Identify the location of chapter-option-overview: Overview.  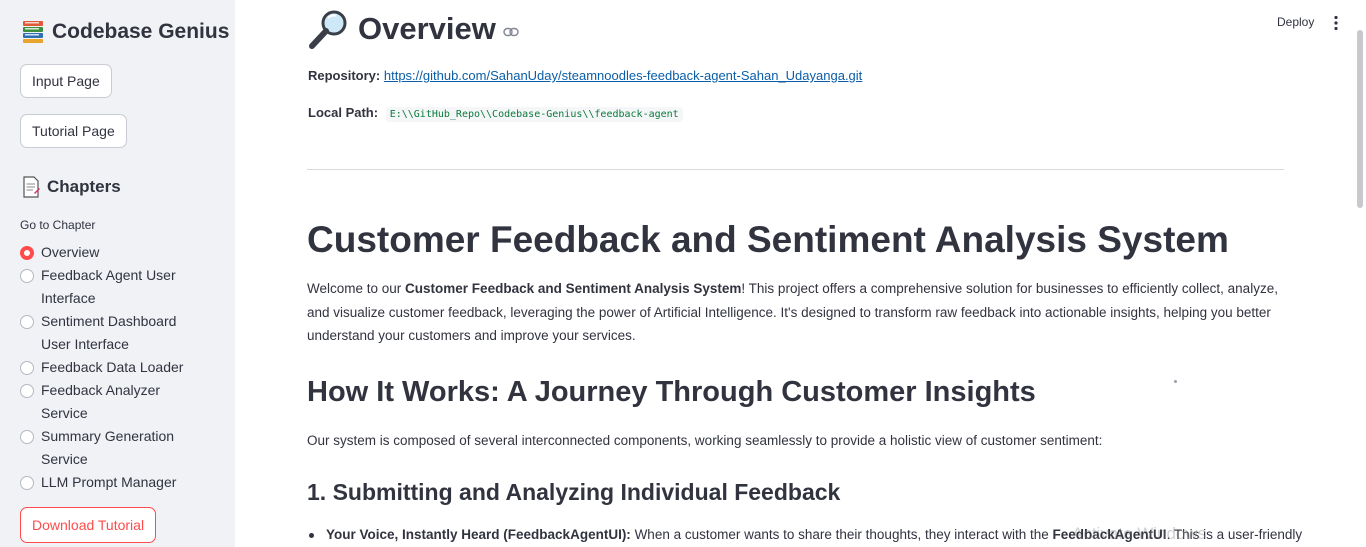
(120, 254).